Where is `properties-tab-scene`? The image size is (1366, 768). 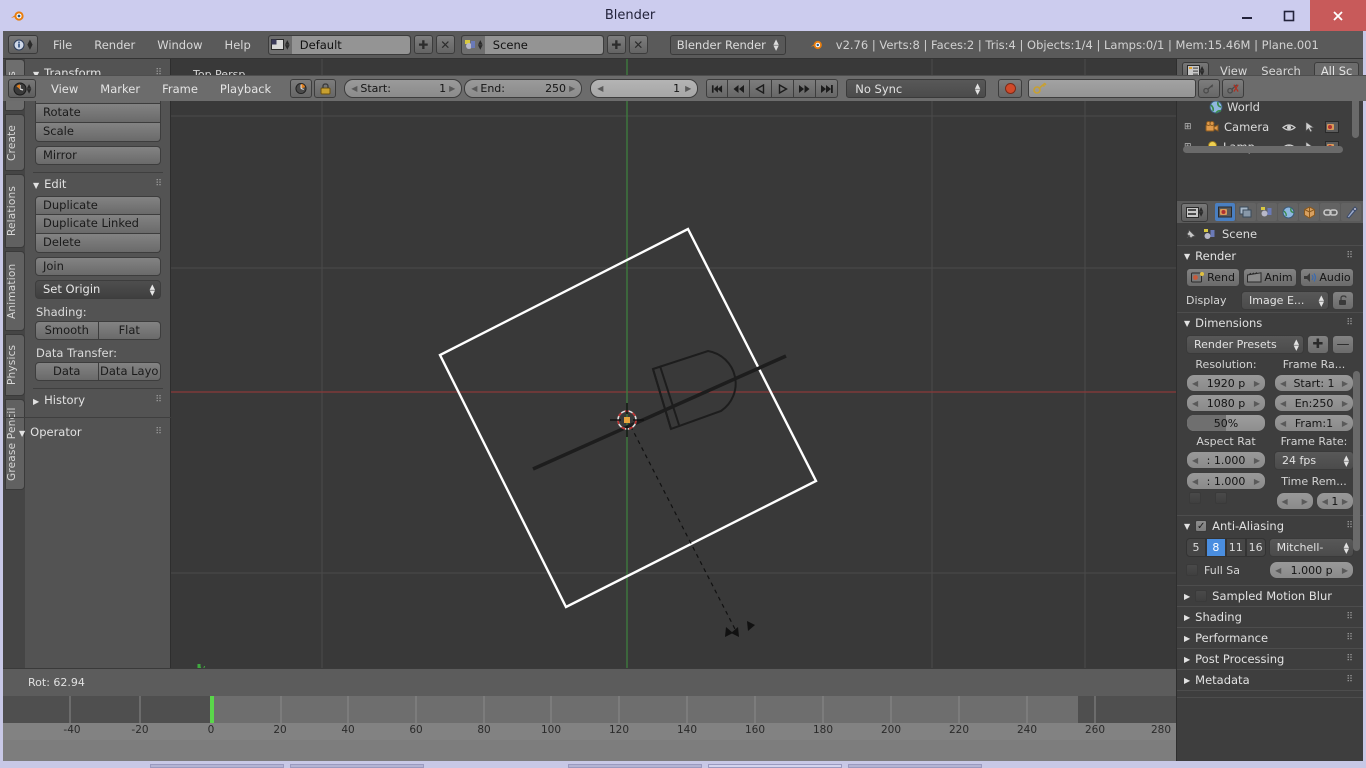
properties-tab-scene is located at coordinates (1267, 212).